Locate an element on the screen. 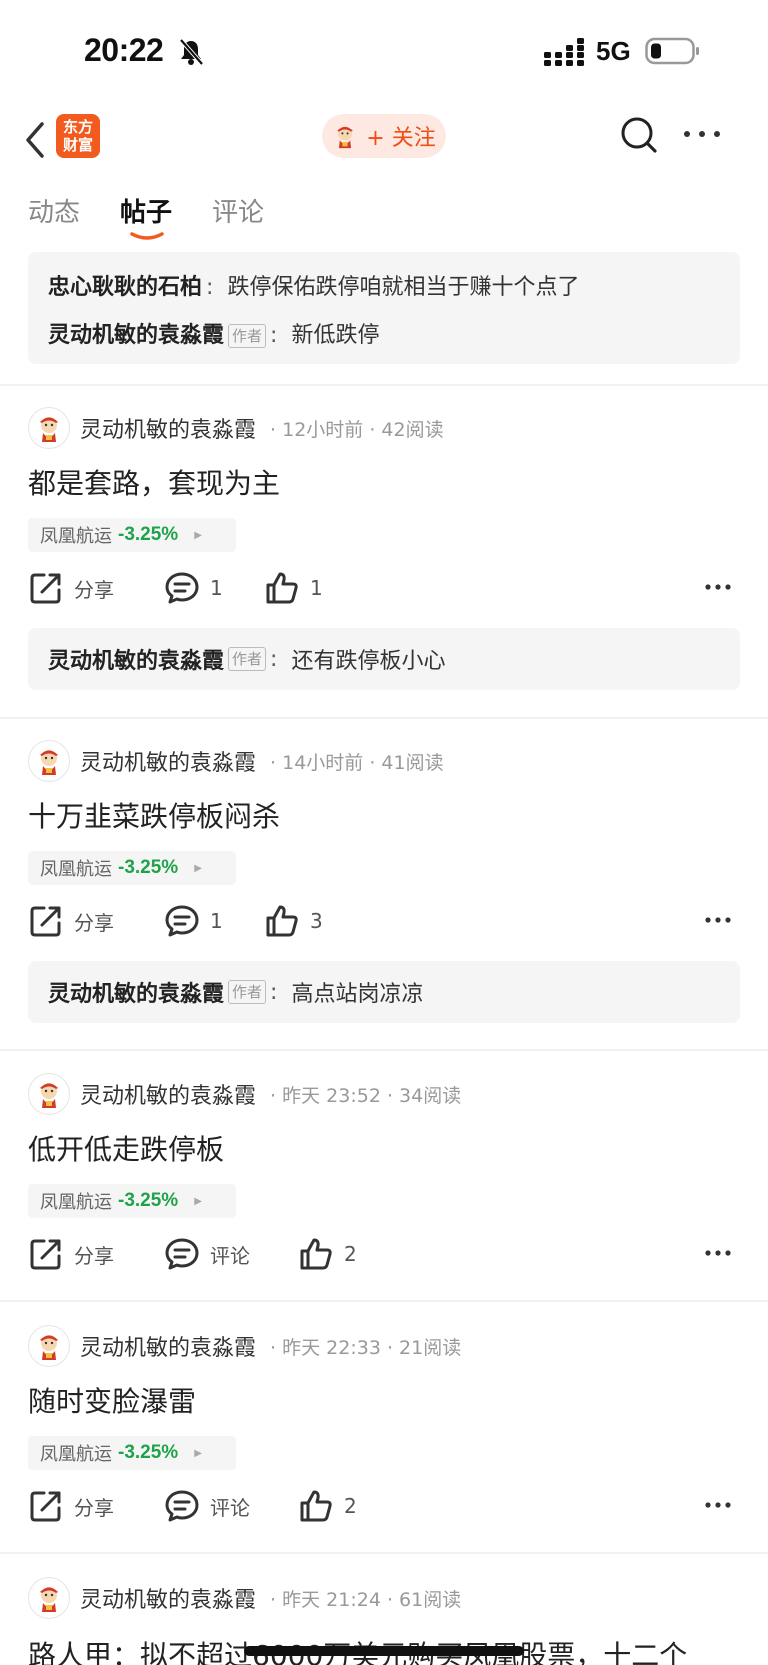 The image size is (768, 1665). post-time: 昨天 22:33 is located at coordinates (331, 1347).